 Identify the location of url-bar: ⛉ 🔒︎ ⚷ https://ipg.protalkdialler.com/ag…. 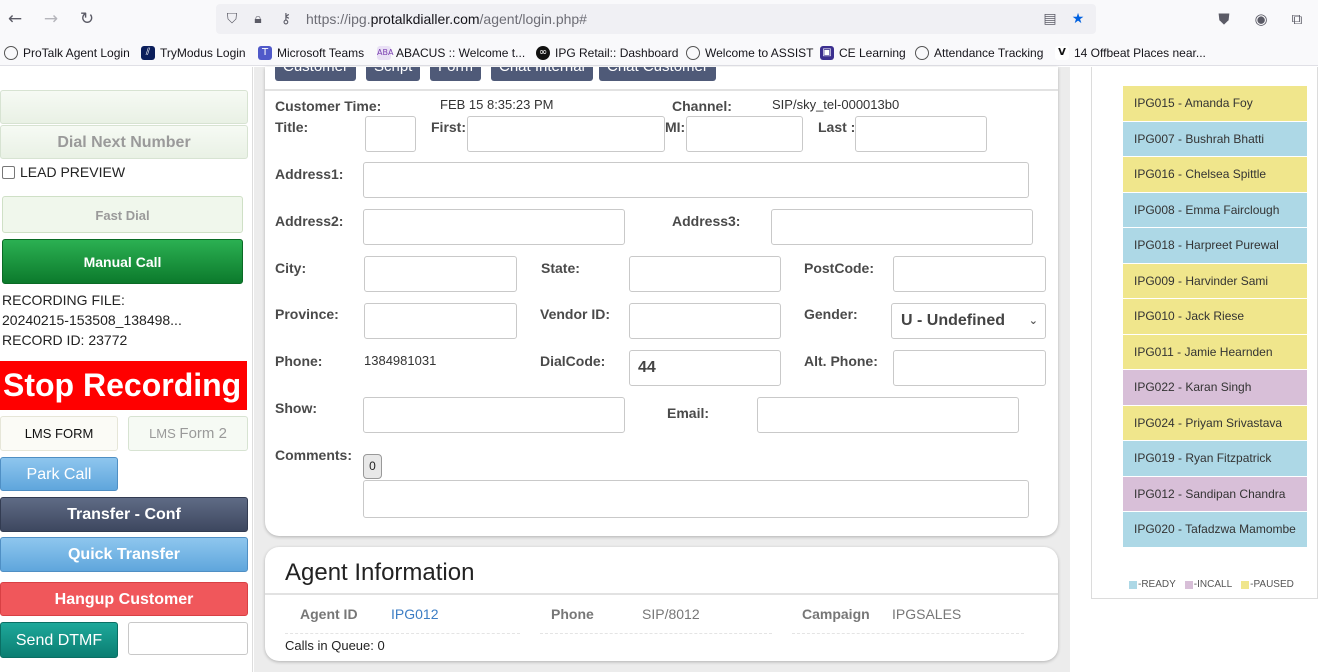
(656, 19).